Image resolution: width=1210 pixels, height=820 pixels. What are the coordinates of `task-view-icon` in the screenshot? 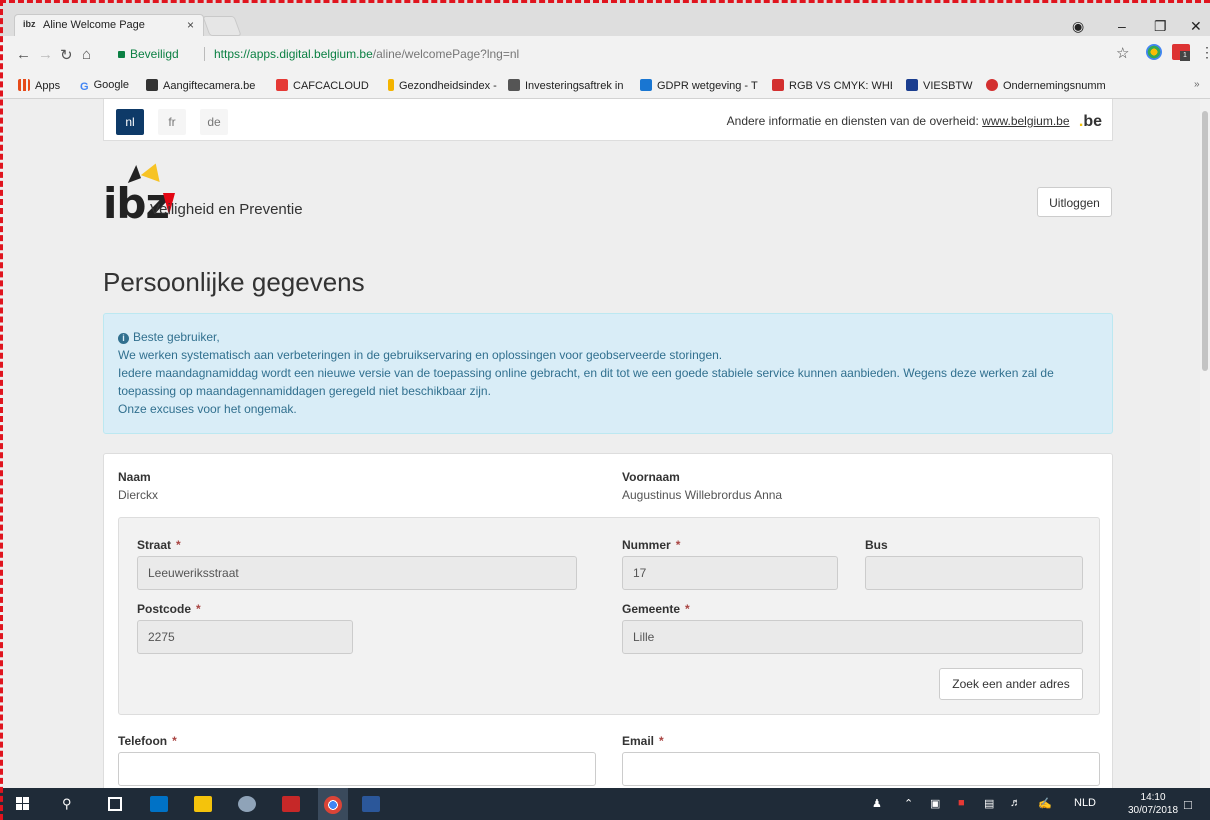 It's located at (115, 804).